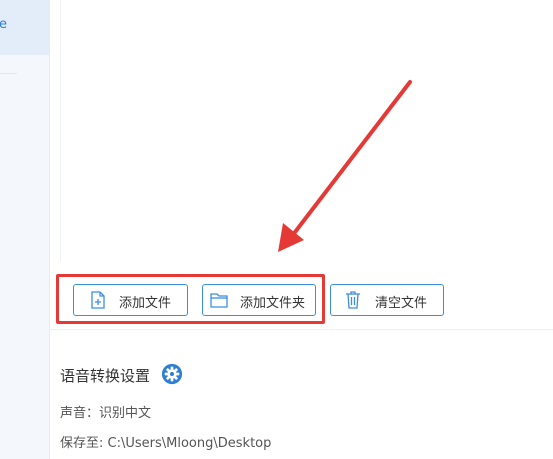 Image resolution: width=553 pixels, height=459 pixels. Describe the element at coordinates (82, 443) in the screenshot. I see `save-path-label: 保存至:` at that location.